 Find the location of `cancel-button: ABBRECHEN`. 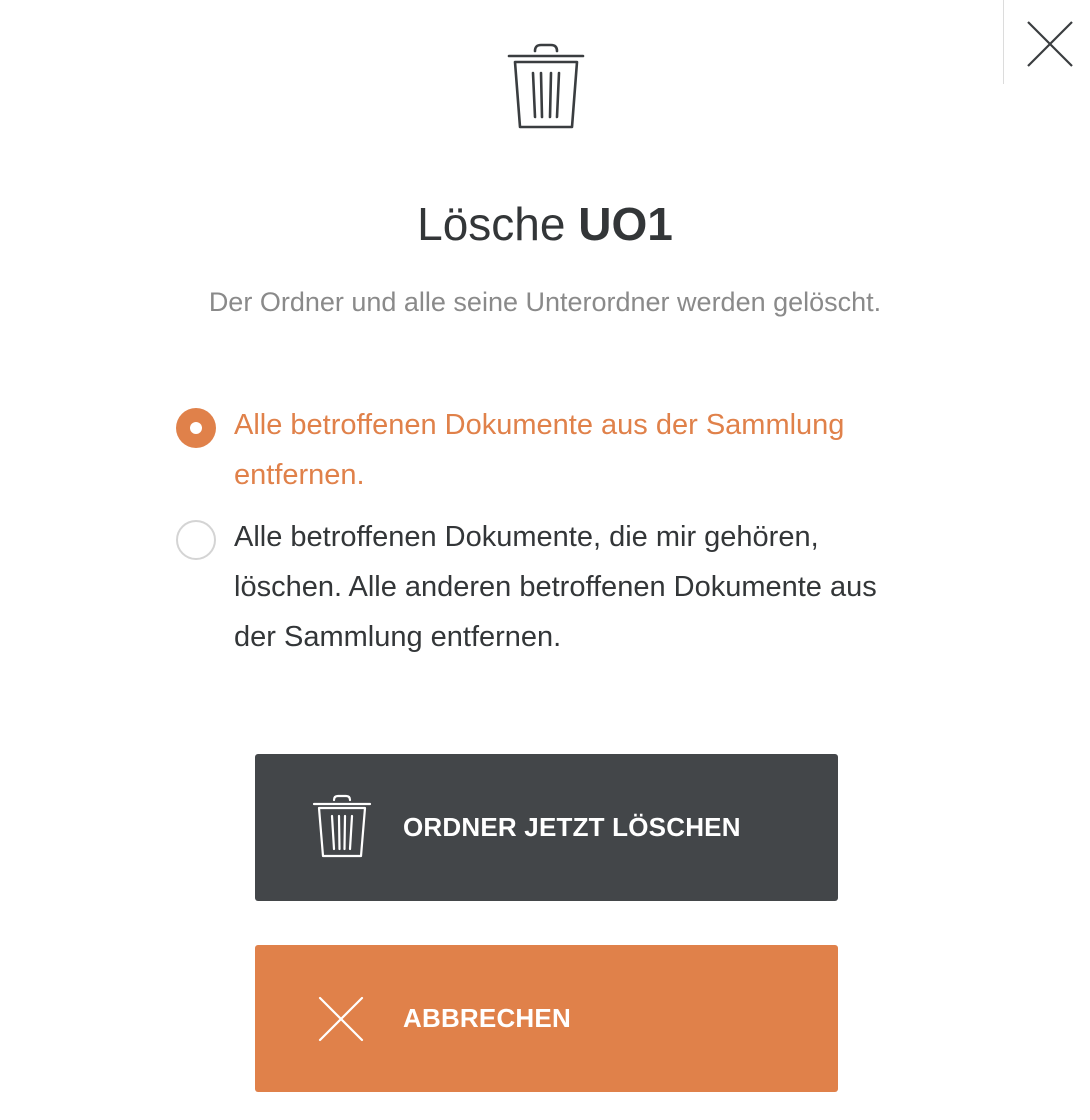

cancel-button: ABBRECHEN is located at coordinates (546, 1018).